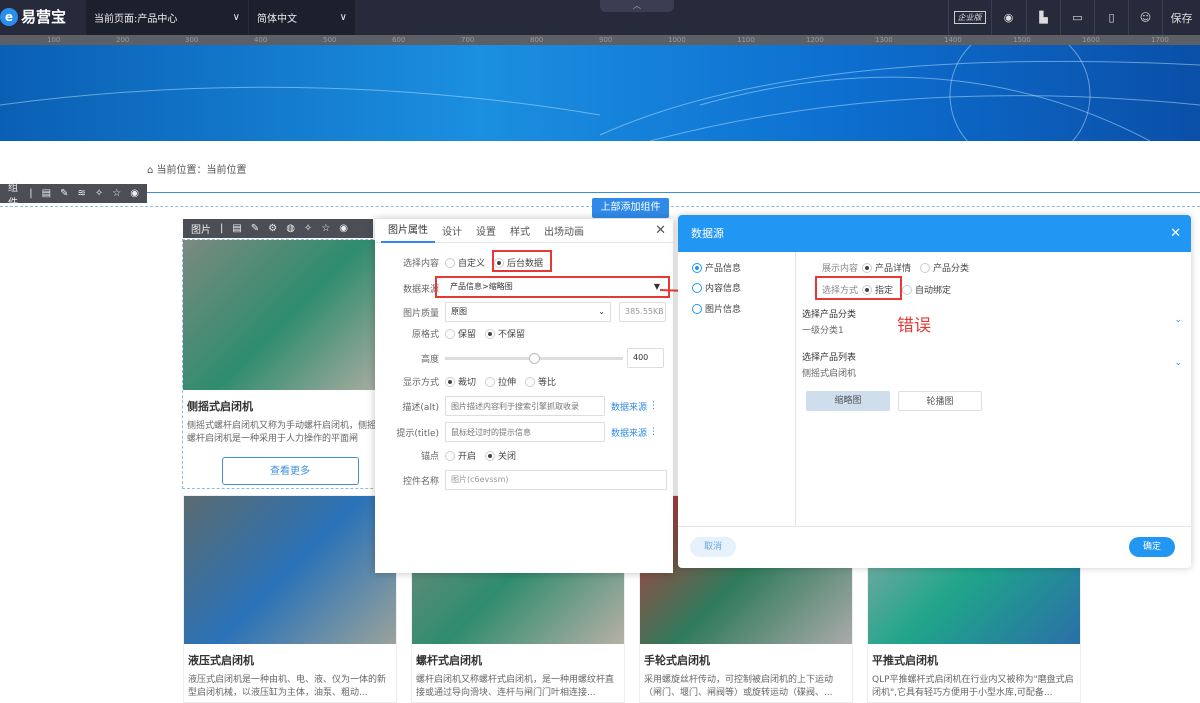 The width and height of the screenshot is (1200, 703). Describe the element at coordinates (408, 231) in the screenshot. I see `tab-image-properties: 图片属性` at that location.